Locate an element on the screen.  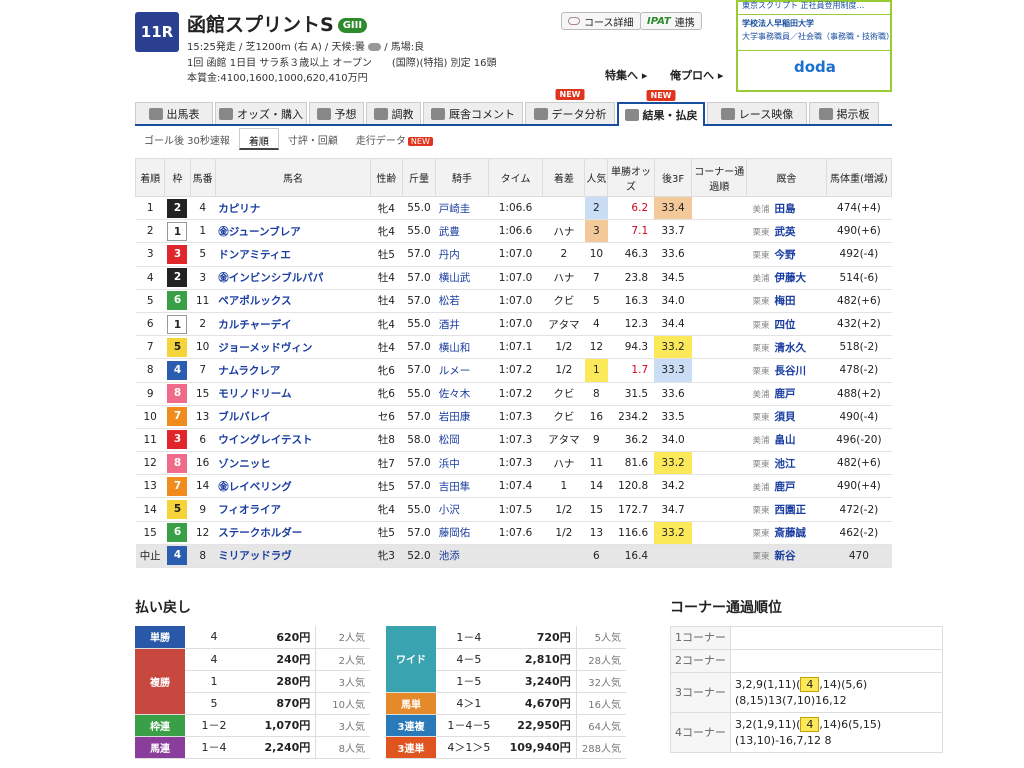
jockey-name: 吉田隼 is located at coordinates (462, 486).